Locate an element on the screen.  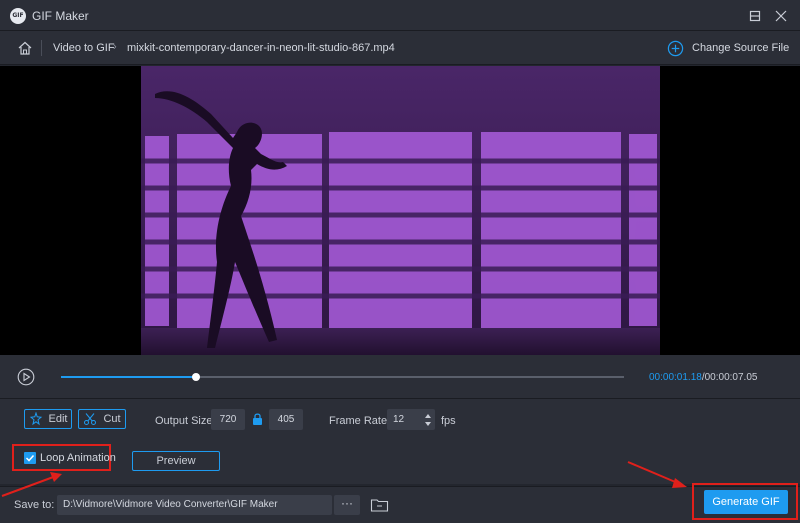
loop-animation-label: Loop Animation is located at coordinates (78, 458).